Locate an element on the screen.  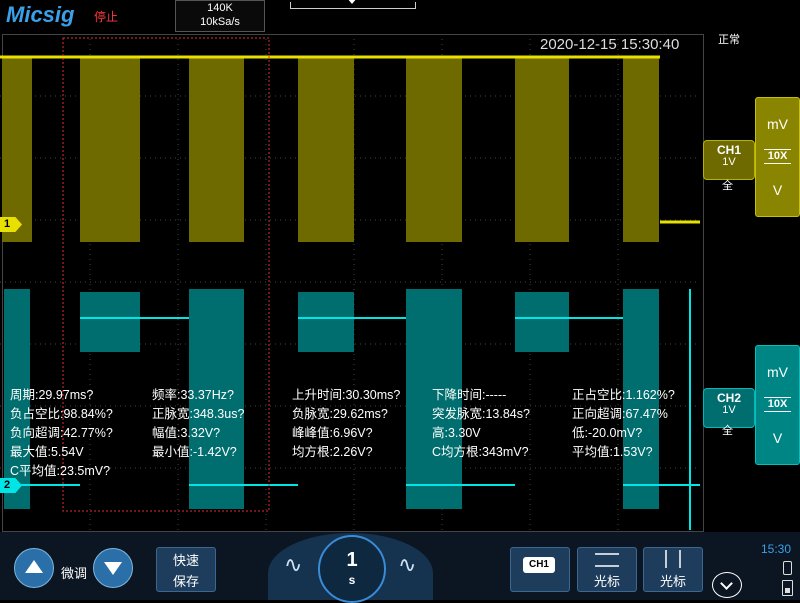
ch2-volt-scale-panel: mV 10X V is located at coordinates (777, 405).